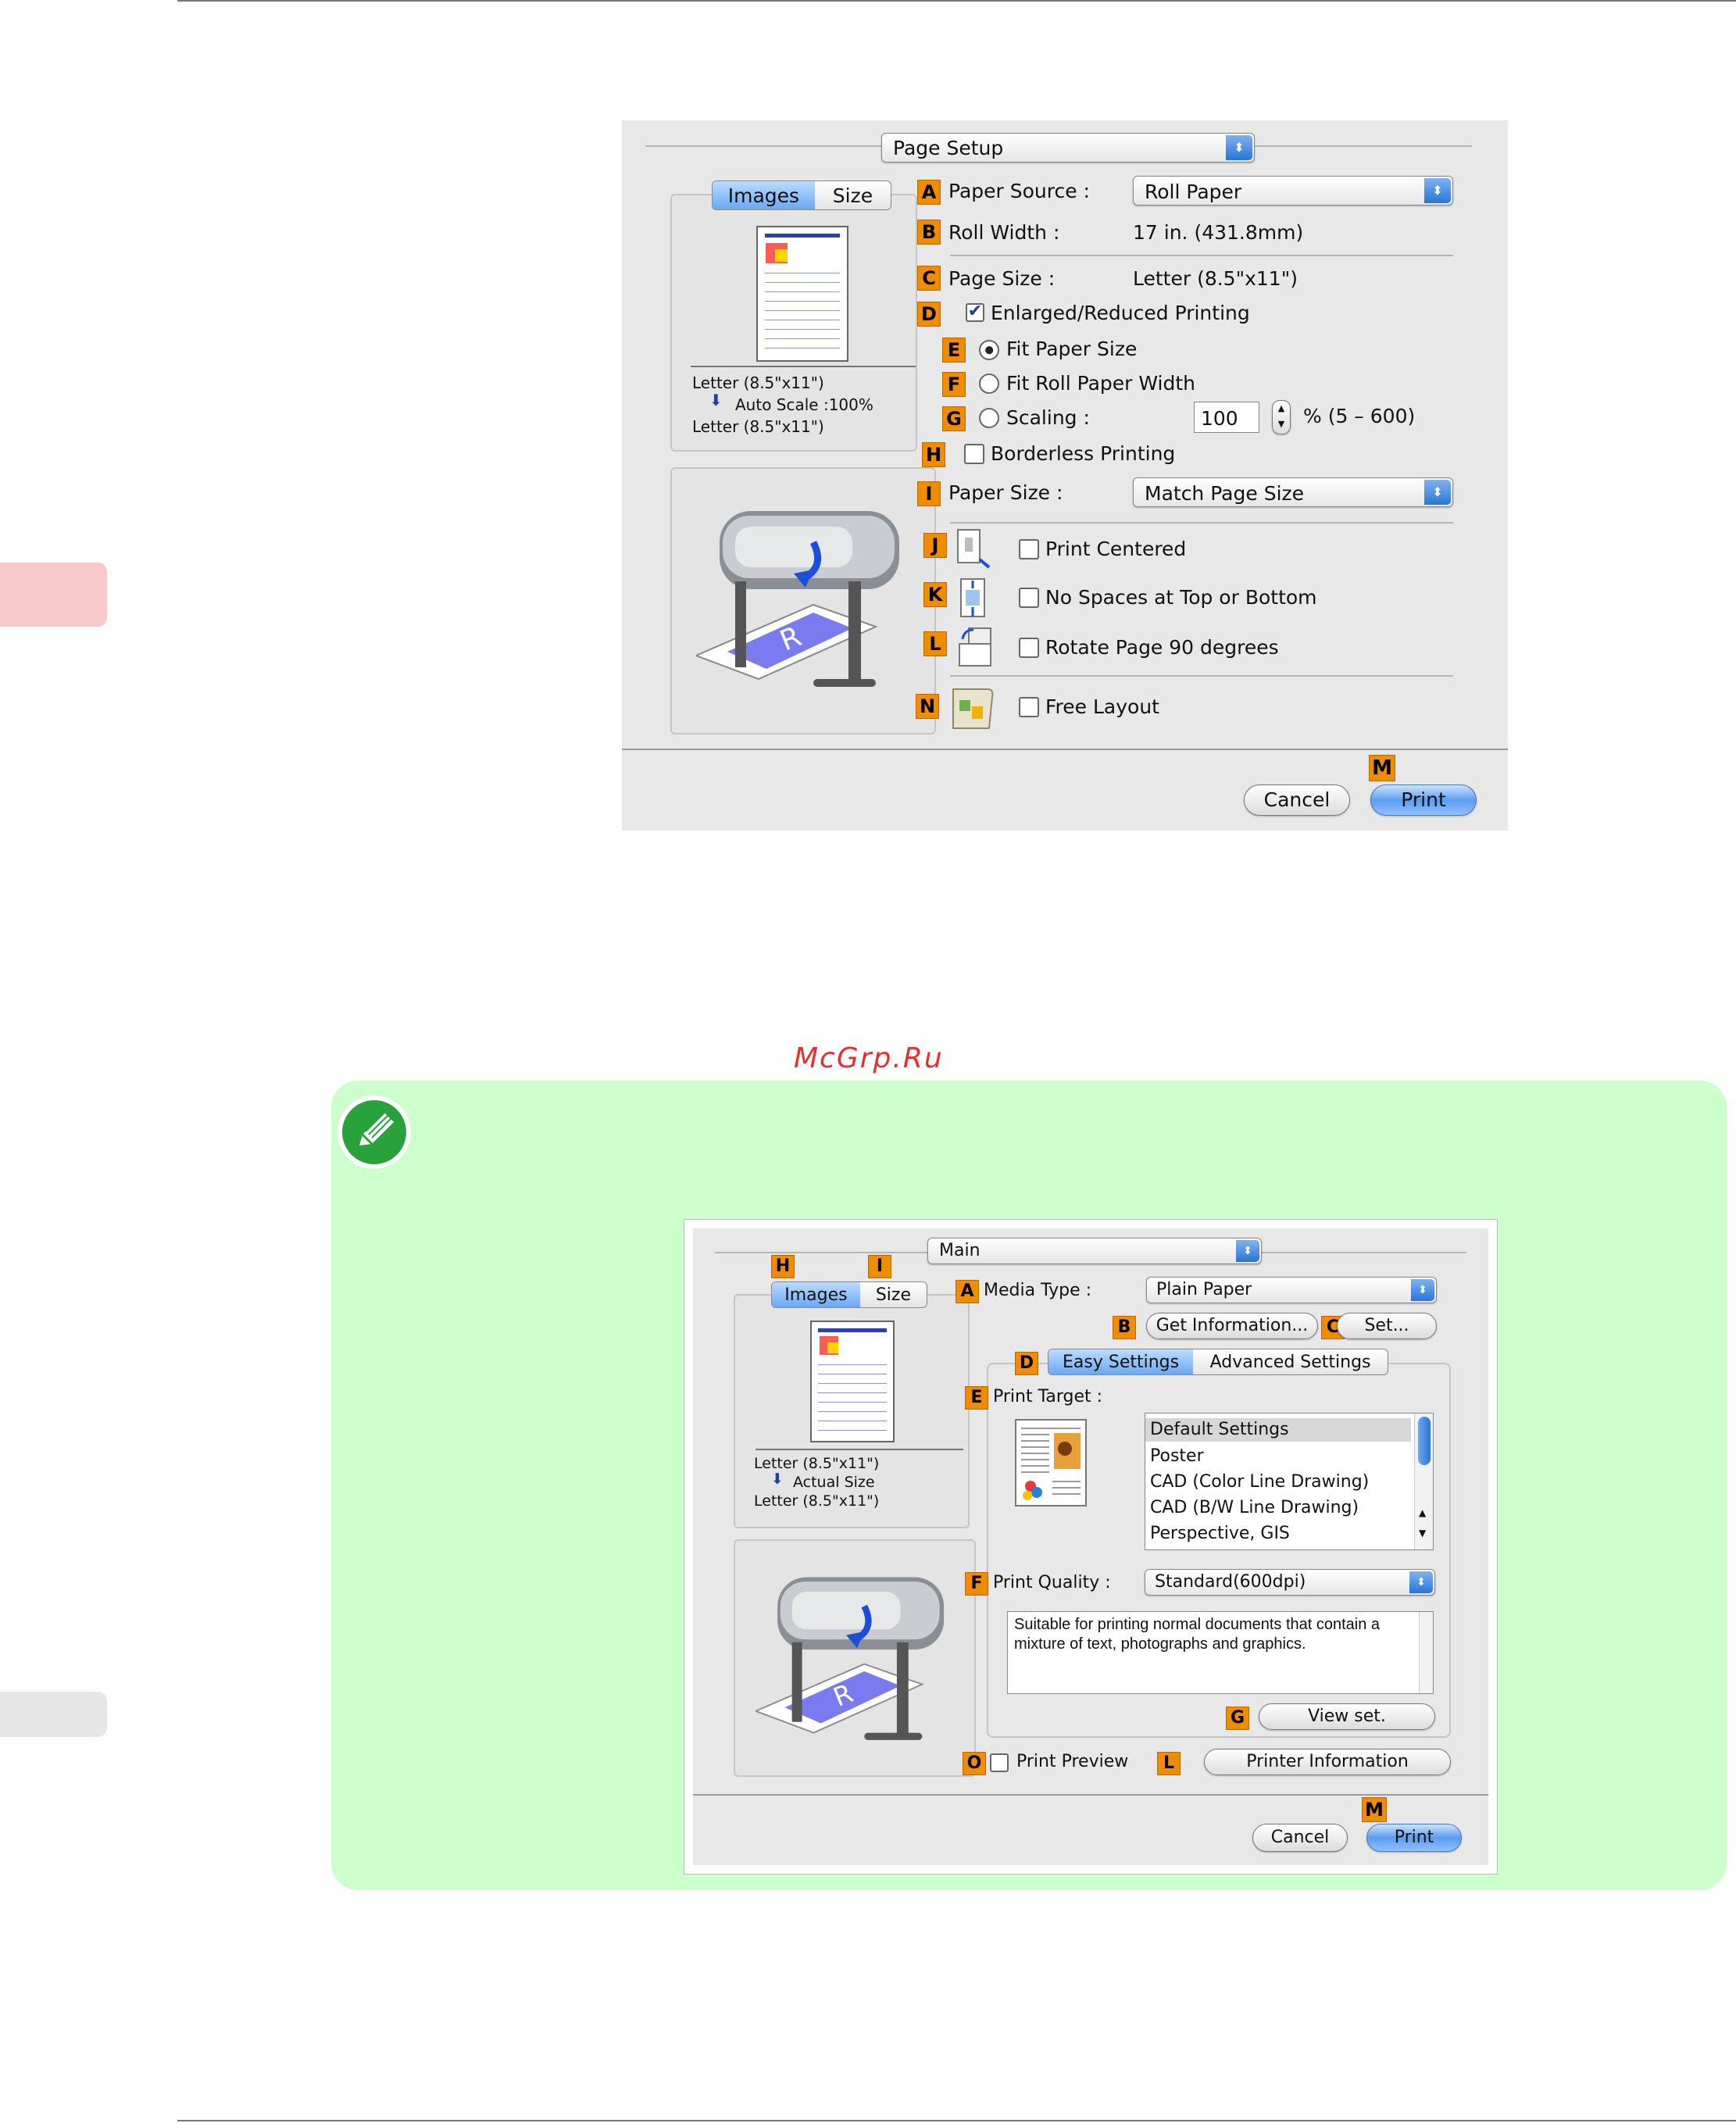 Image resolution: width=1736 pixels, height=2123 pixels. What do you see at coordinates (1029, 707) in the screenshot?
I see `free-layout-checkbox` at bounding box center [1029, 707].